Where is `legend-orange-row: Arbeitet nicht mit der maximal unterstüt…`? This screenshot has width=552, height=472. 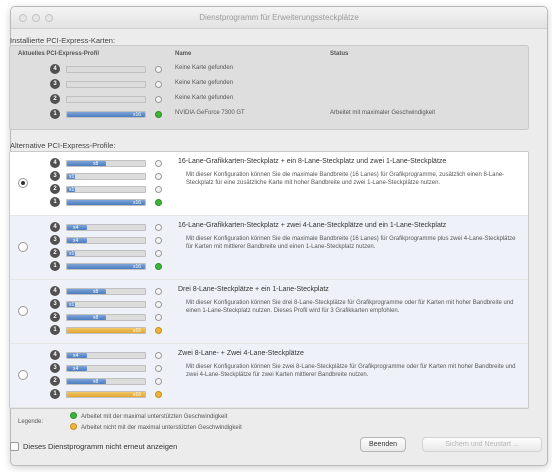 legend-orange-row: Arbeitet nicht mit der maximal unterstüt… is located at coordinates (156, 427).